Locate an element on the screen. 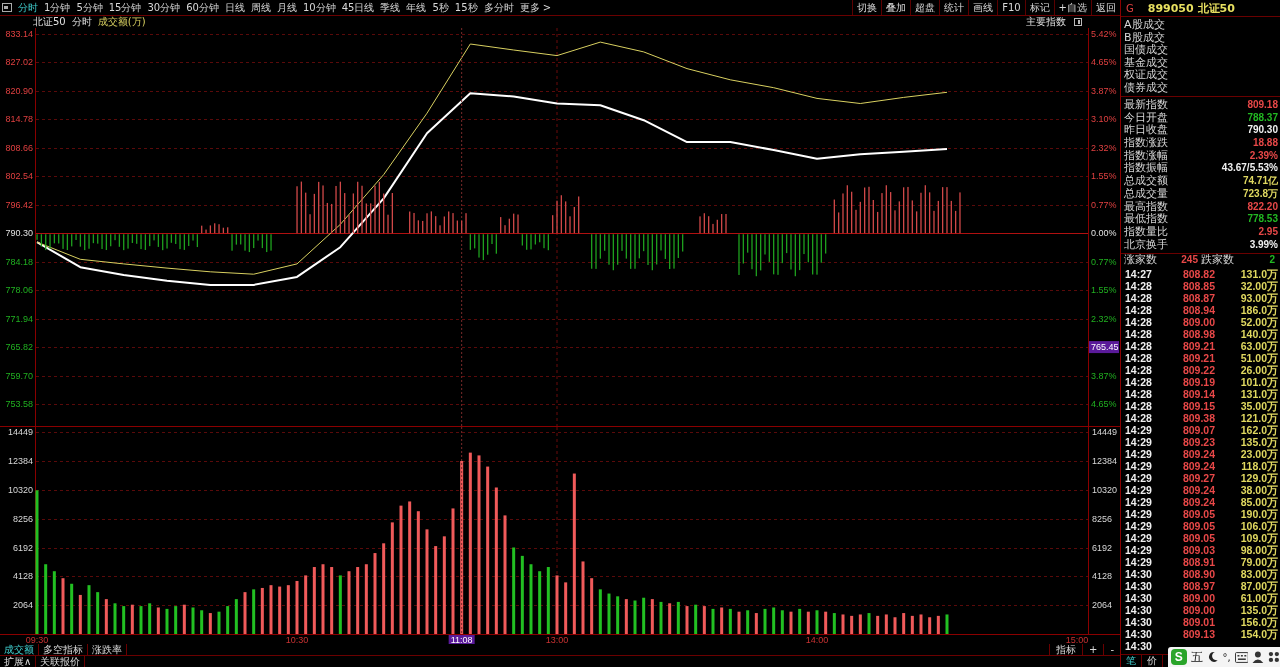  period-tab: 1分钟 is located at coordinates (57, 7).